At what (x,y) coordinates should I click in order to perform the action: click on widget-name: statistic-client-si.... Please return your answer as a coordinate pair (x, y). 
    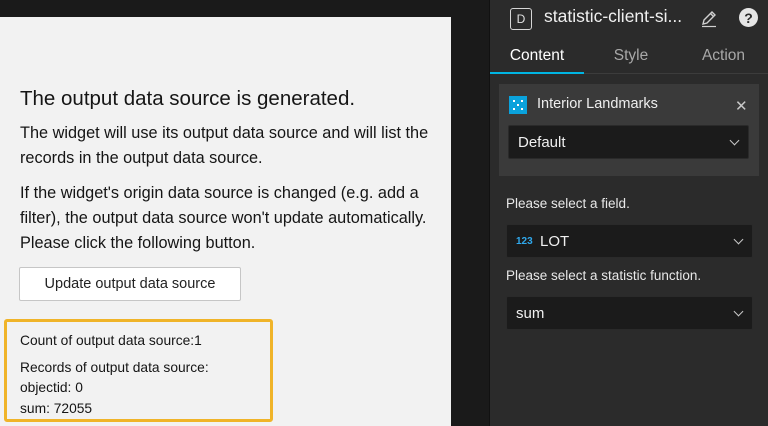
    Looking at the image, I should click on (618, 16).